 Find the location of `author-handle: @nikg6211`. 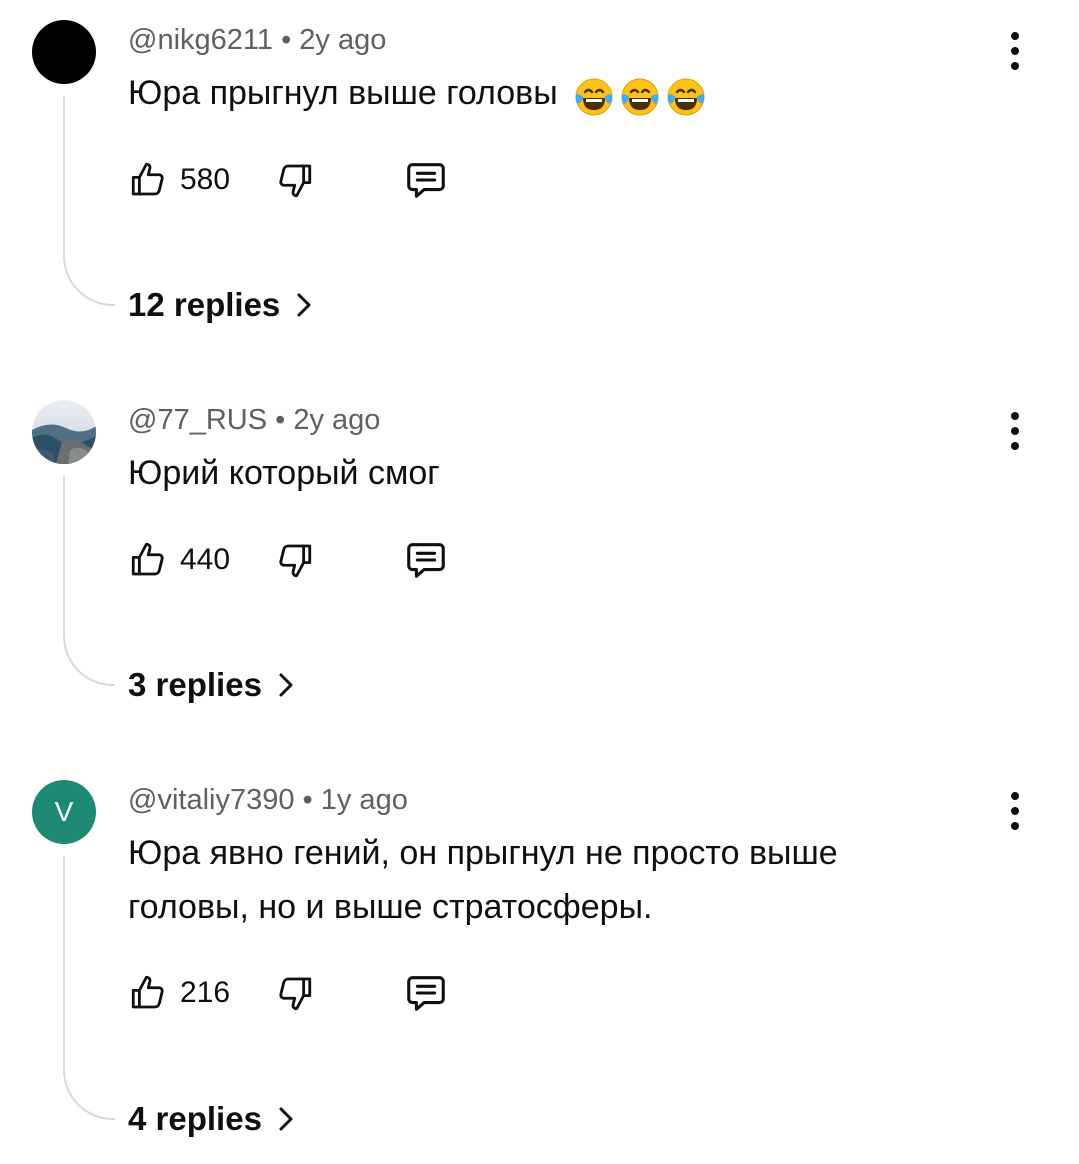

author-handle: @nikg6211 is located at coordinates (200, 40).